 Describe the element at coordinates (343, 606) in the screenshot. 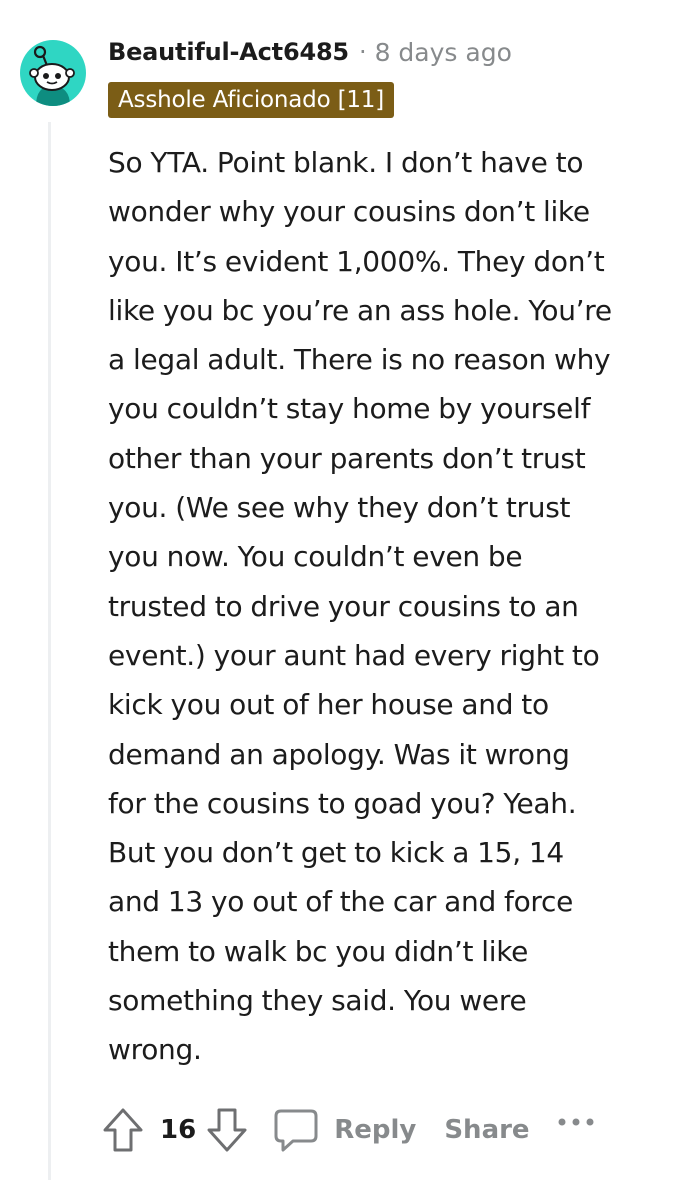

I see `comment-body-line: trusted to drive your cousins to an` at that location.